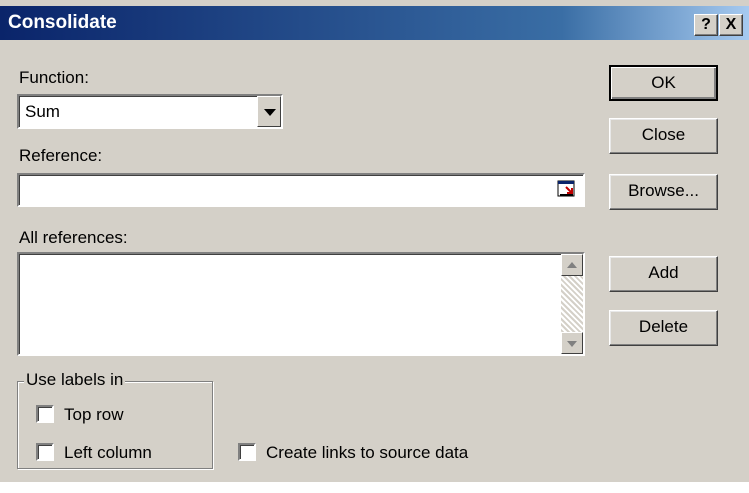 The width and height of the screenshot is (749, 493). Describe the element at coordinates (61, 155) in the screenshot. I see `reference-label: Reference:` at that location.